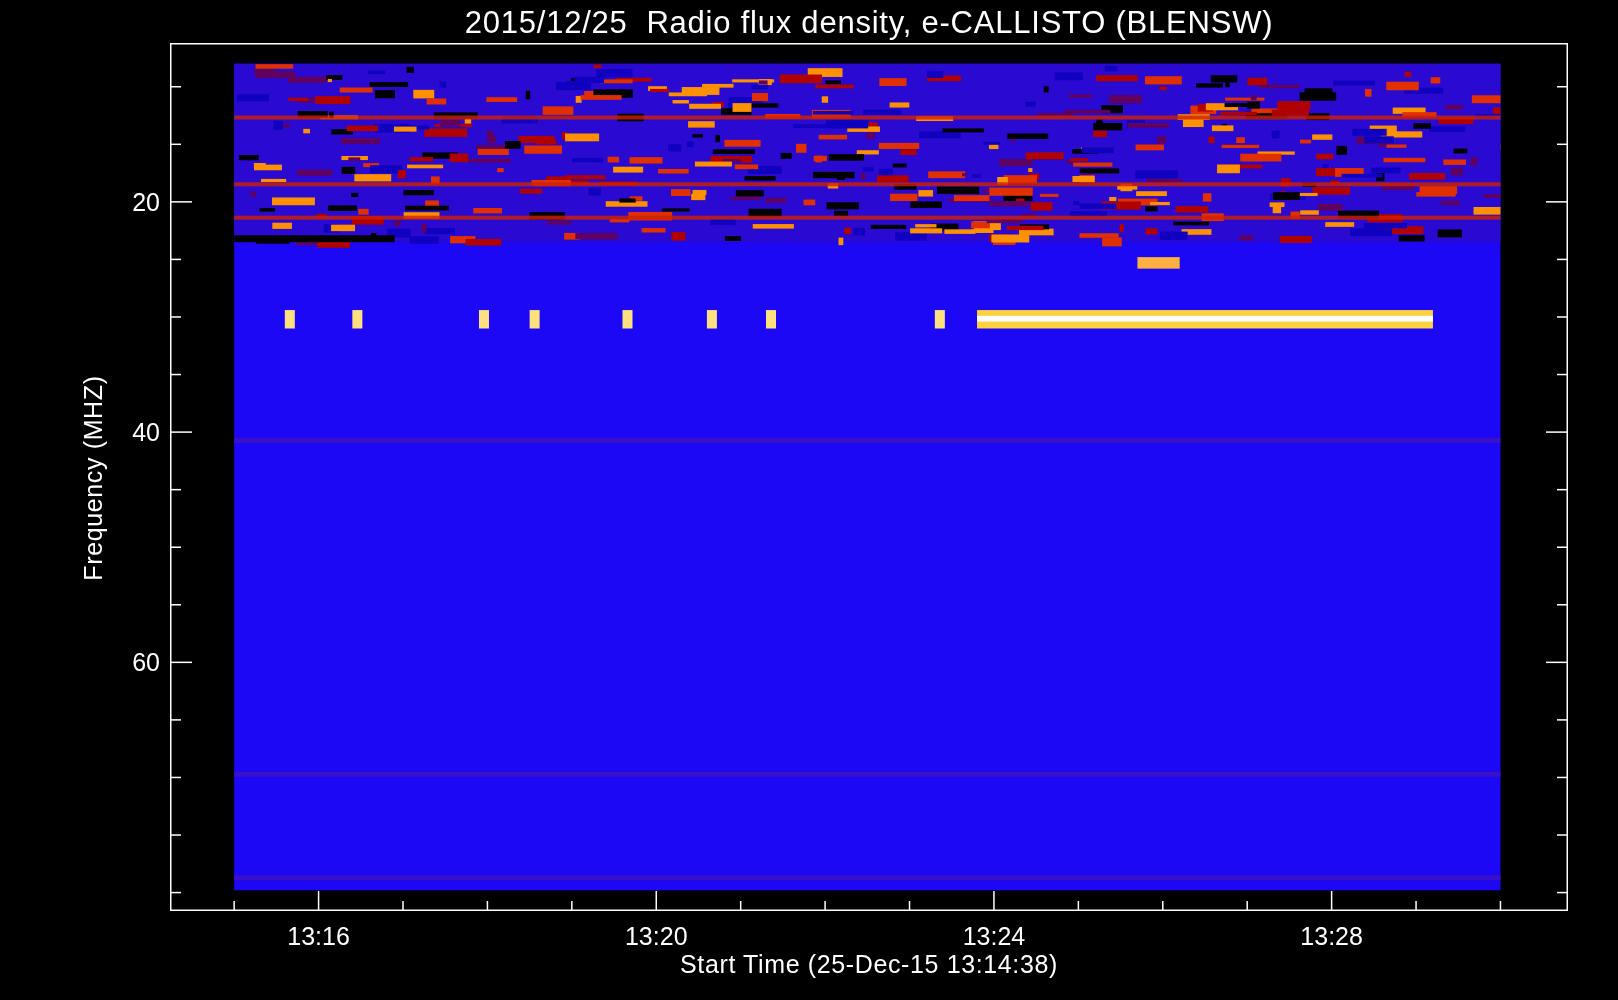 This screenshot has height=1000, width=1618. Describe the element at coordinates (93, 478) in the screenshot. I see `y-axis-label: Frequency (MHZ)` at that location.